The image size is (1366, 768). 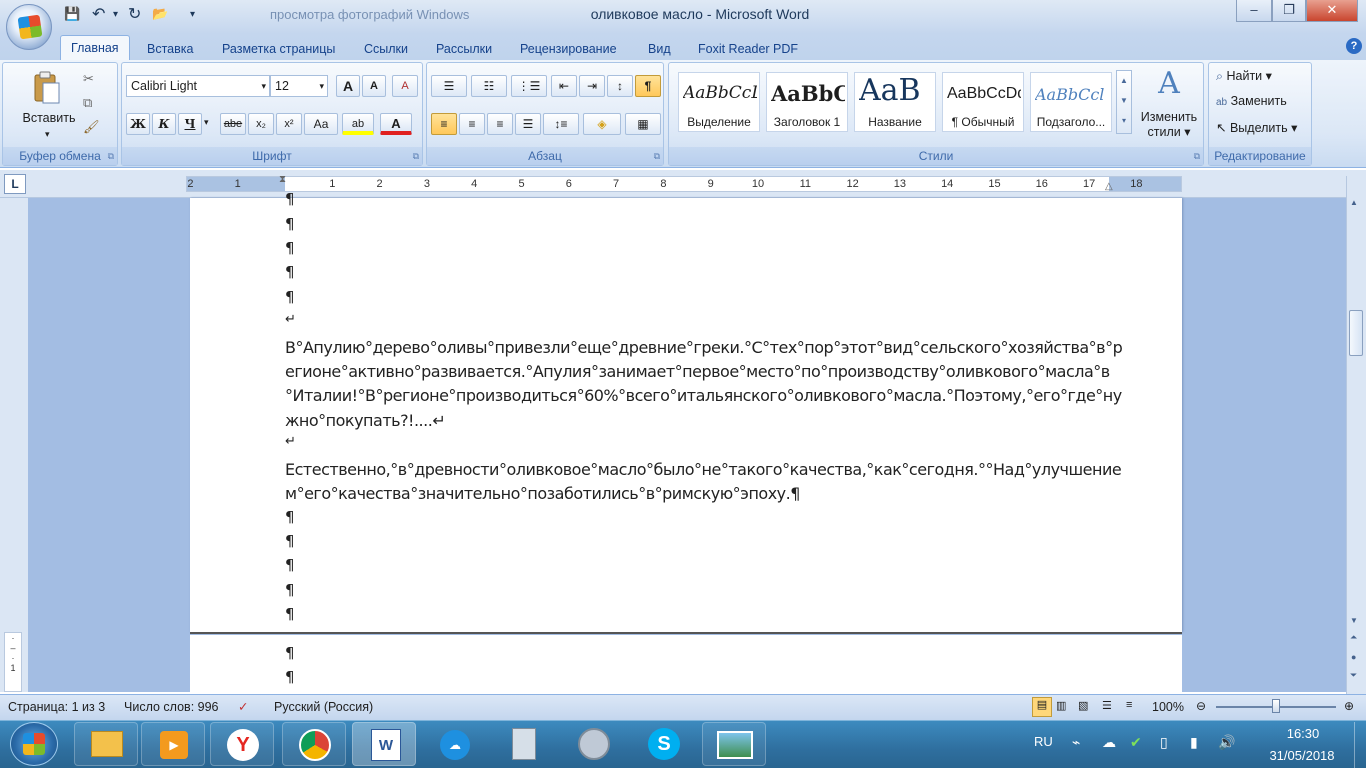 I want to click on qat-undo-button: ↶, so click(x=98, y=14).